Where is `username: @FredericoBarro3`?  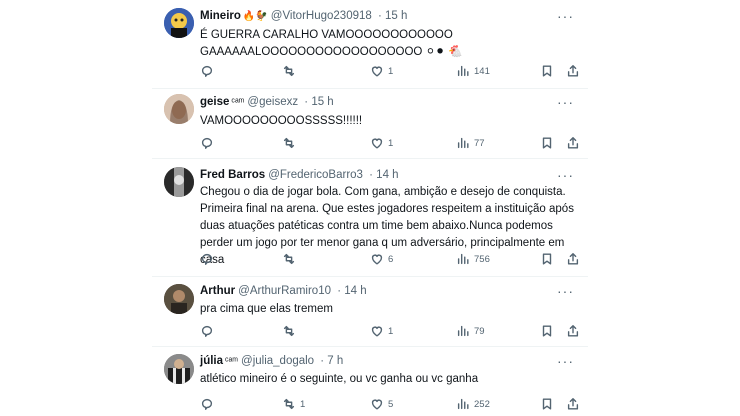
username: @FredericoBarro3 is located at coordinates (315, 175).